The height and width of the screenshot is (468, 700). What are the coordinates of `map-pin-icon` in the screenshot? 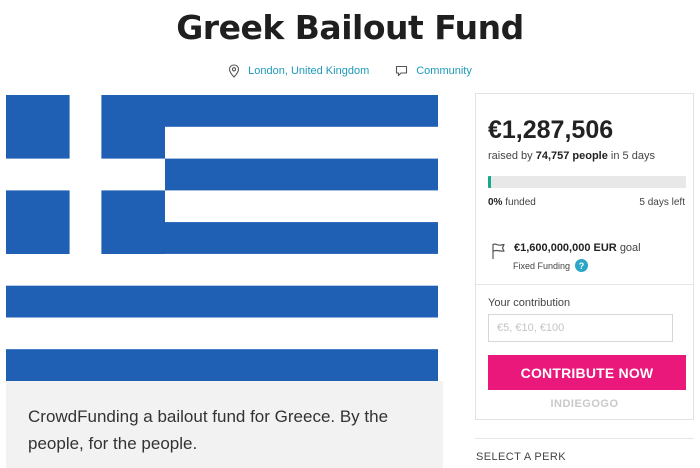 It's located at (234, 71).